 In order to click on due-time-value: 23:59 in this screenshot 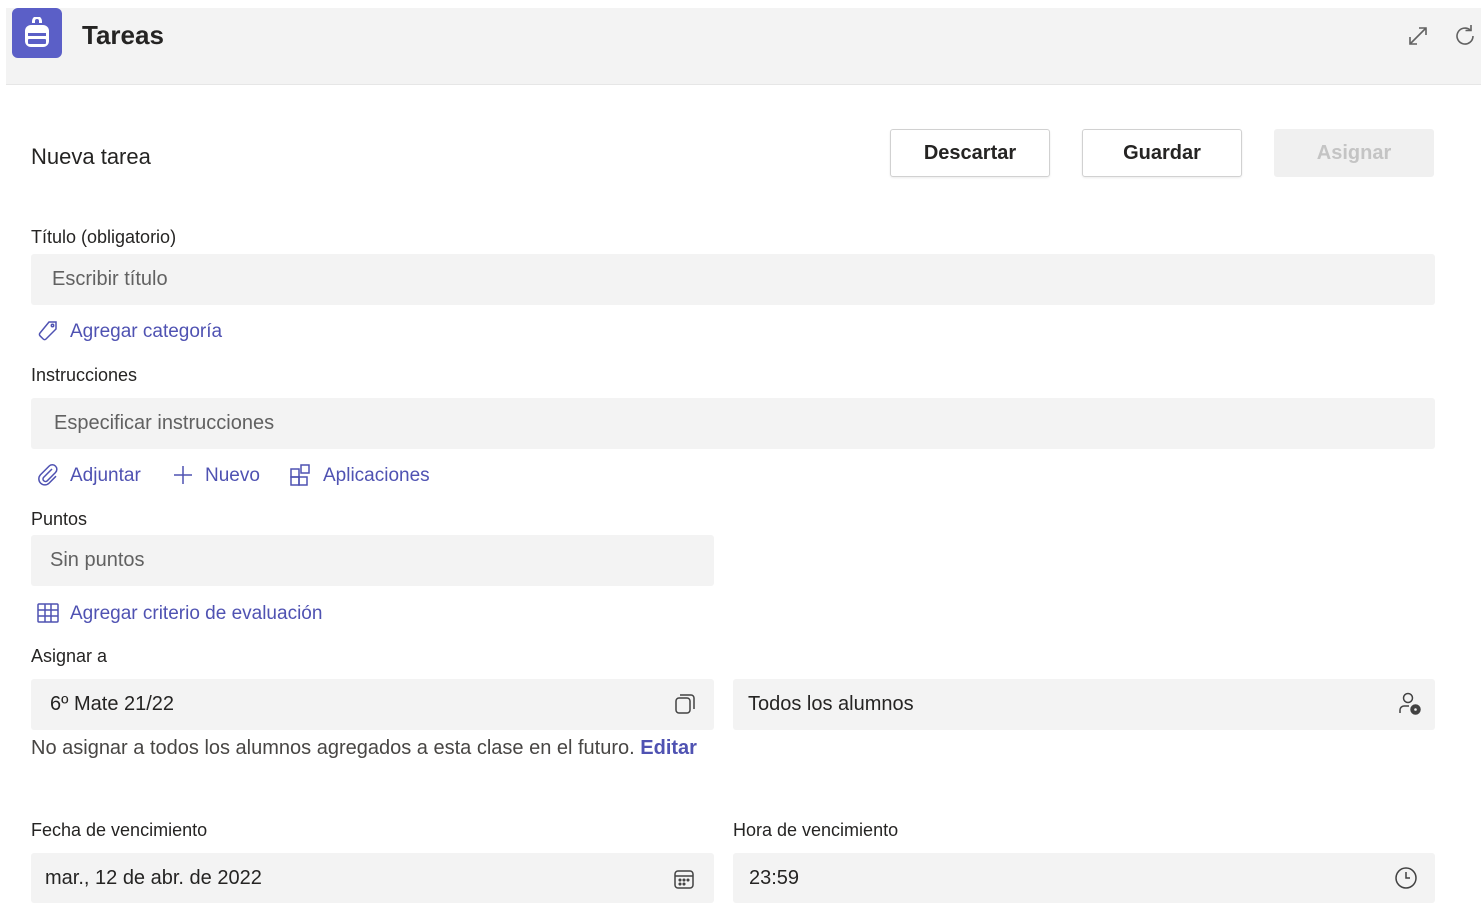, I will do `click(774, 877)`.